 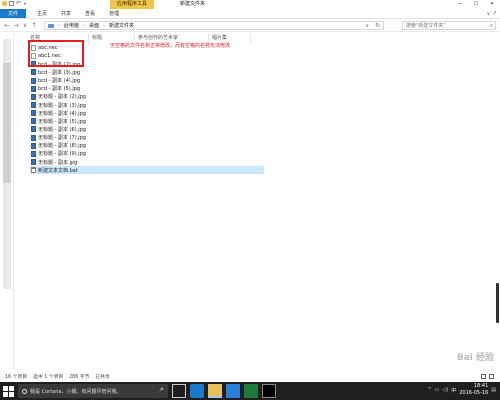 I want to click on column-headers: 名称 标题 参与创作的艺术家 唱片集, so click(x=265, y=38).